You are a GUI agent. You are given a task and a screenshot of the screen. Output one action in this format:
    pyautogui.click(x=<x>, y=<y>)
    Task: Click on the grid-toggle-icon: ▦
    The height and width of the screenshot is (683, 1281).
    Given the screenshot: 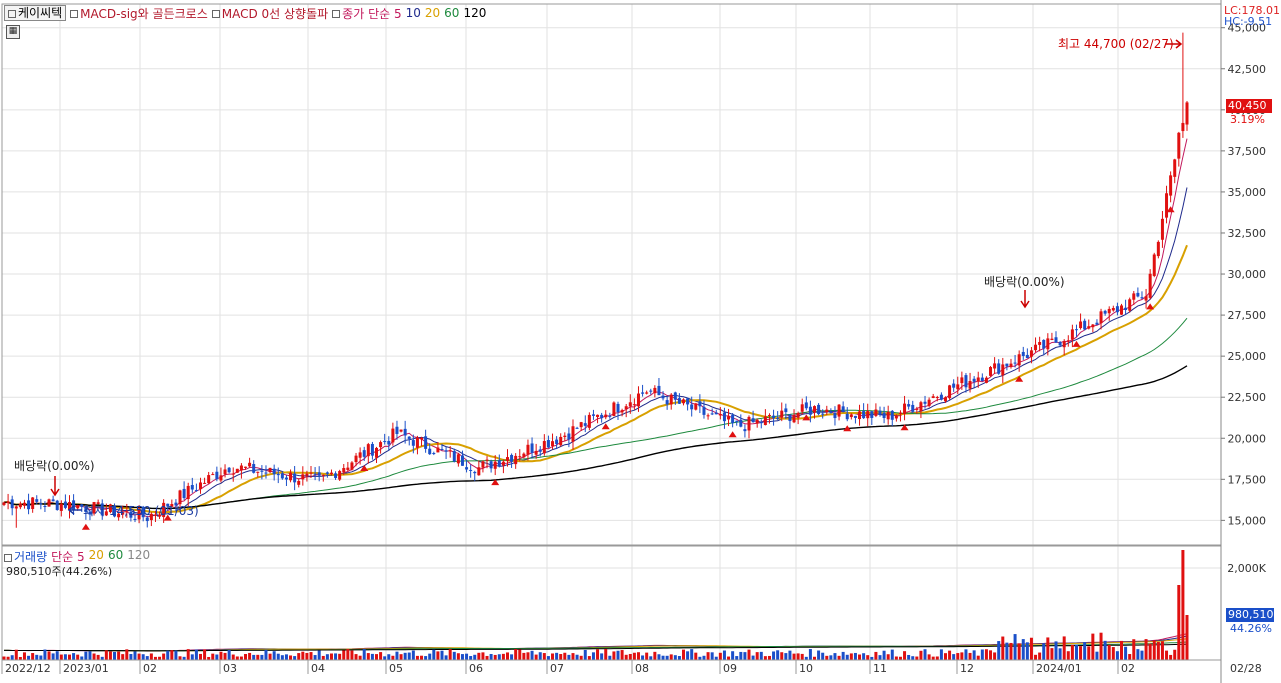 What is the action you would take?
    pyautogui.click(x=13, y=32)
    